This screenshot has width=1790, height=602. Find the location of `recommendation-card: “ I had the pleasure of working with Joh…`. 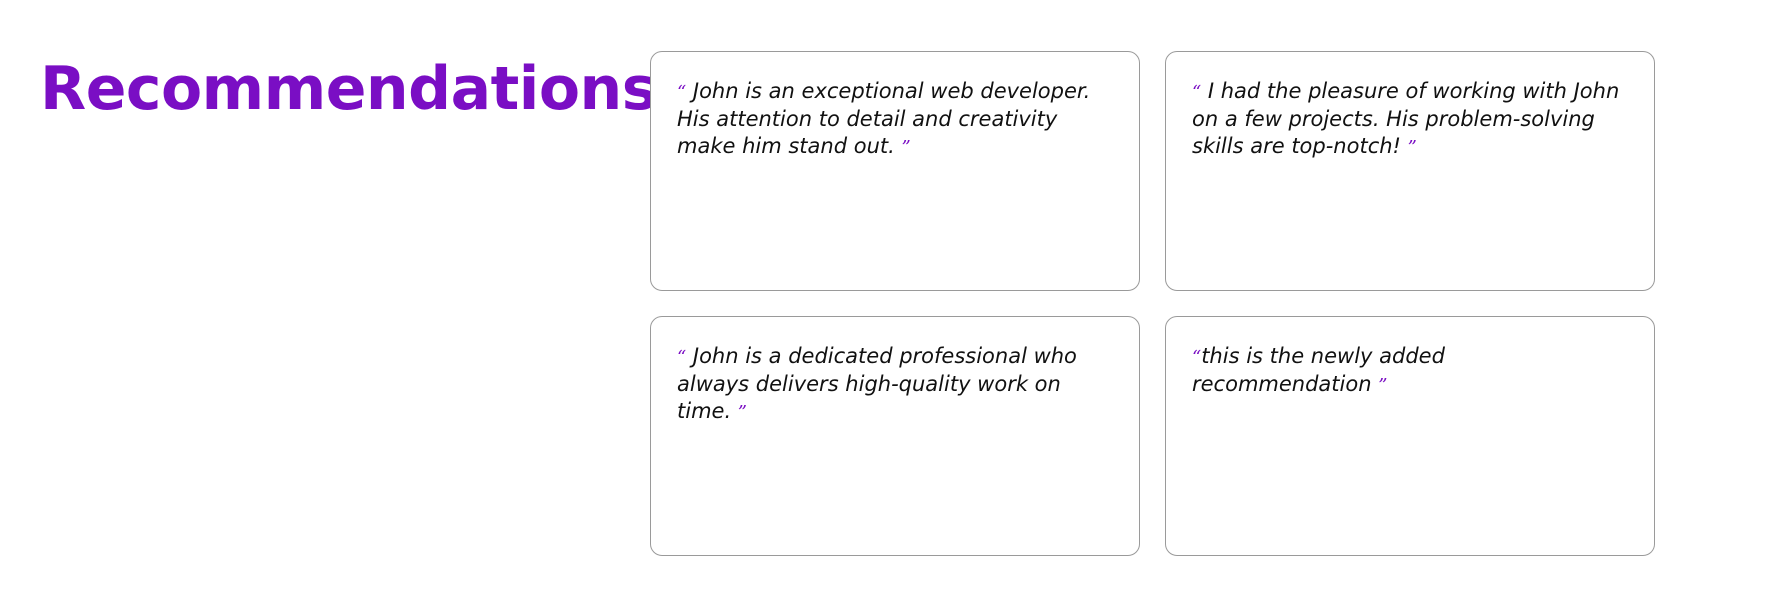

recommendation-card: “ I had the pleasure of working with Joh… is located at coordinates (1410, 171).